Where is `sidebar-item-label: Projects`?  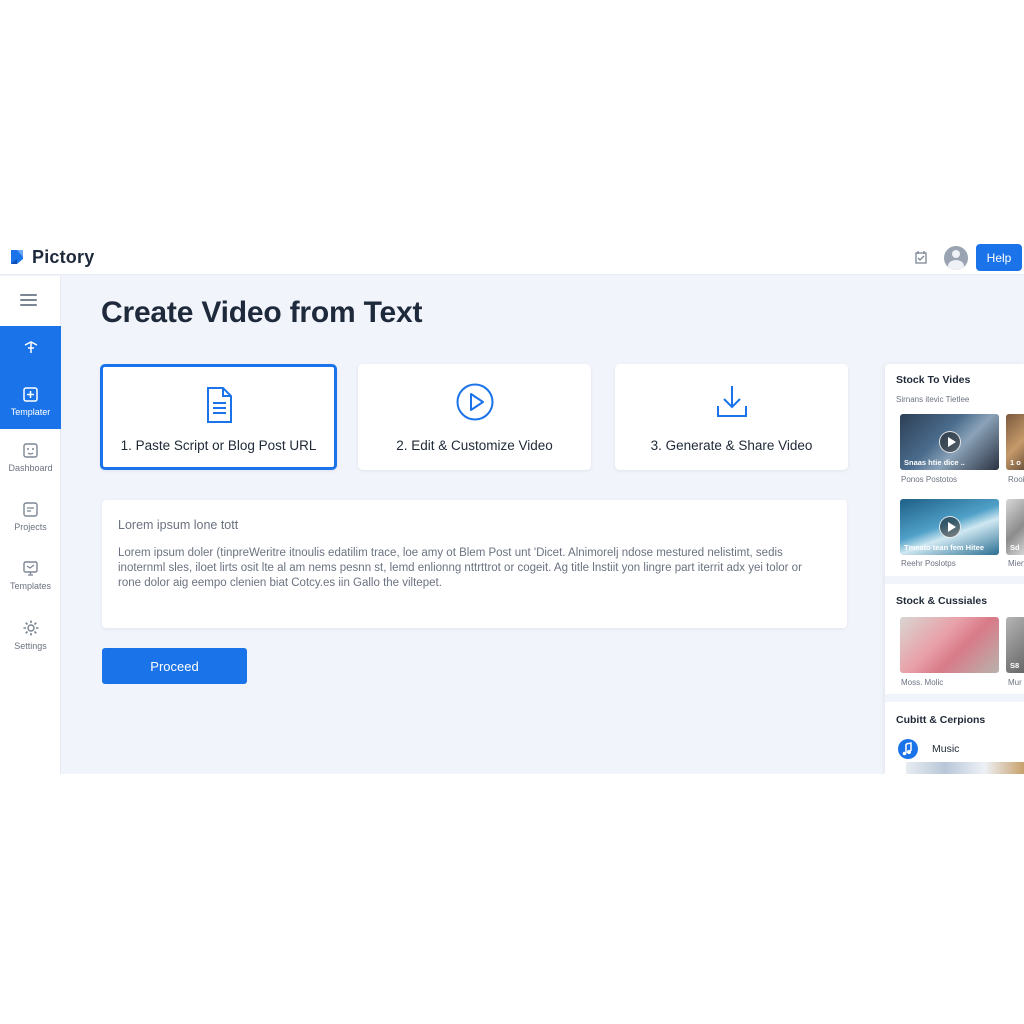
sidebar-item-label: Projects is located at coordinates (30, 527).